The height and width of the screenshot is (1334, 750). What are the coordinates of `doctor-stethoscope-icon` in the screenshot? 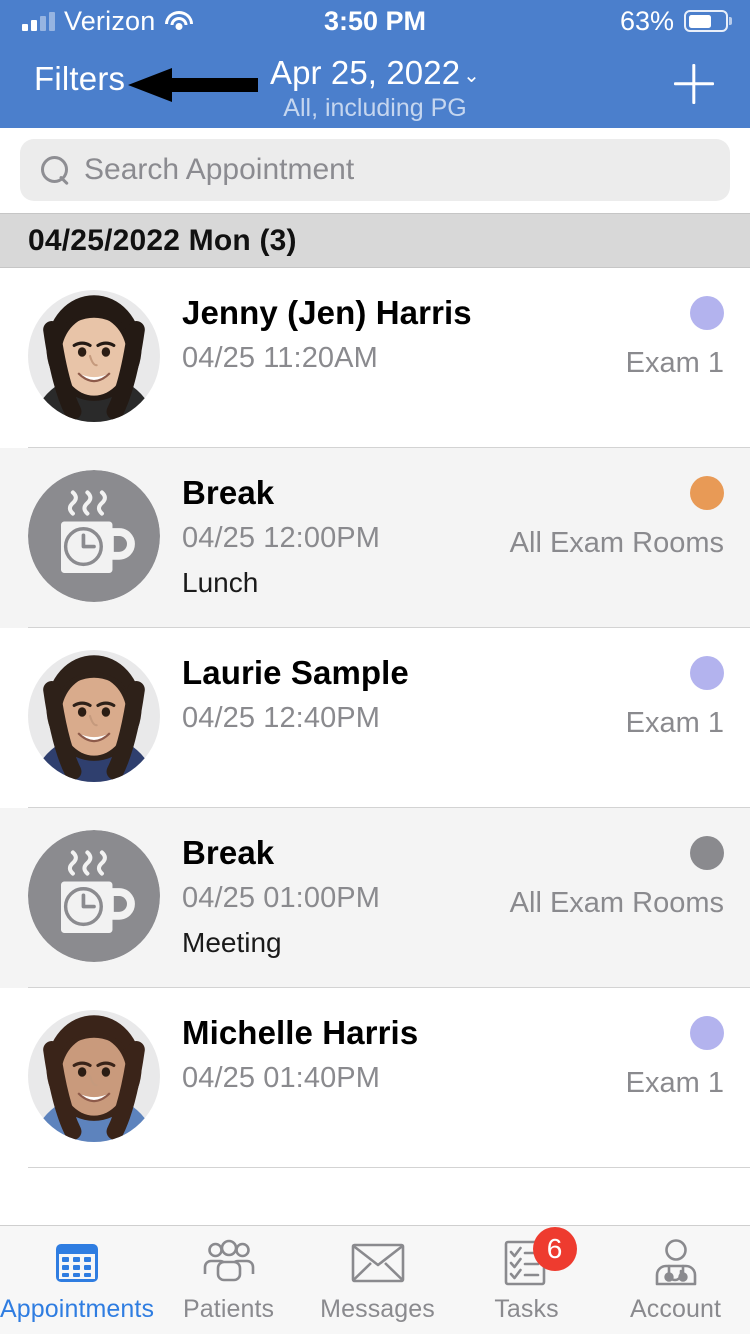 It's located at (676, 1263).